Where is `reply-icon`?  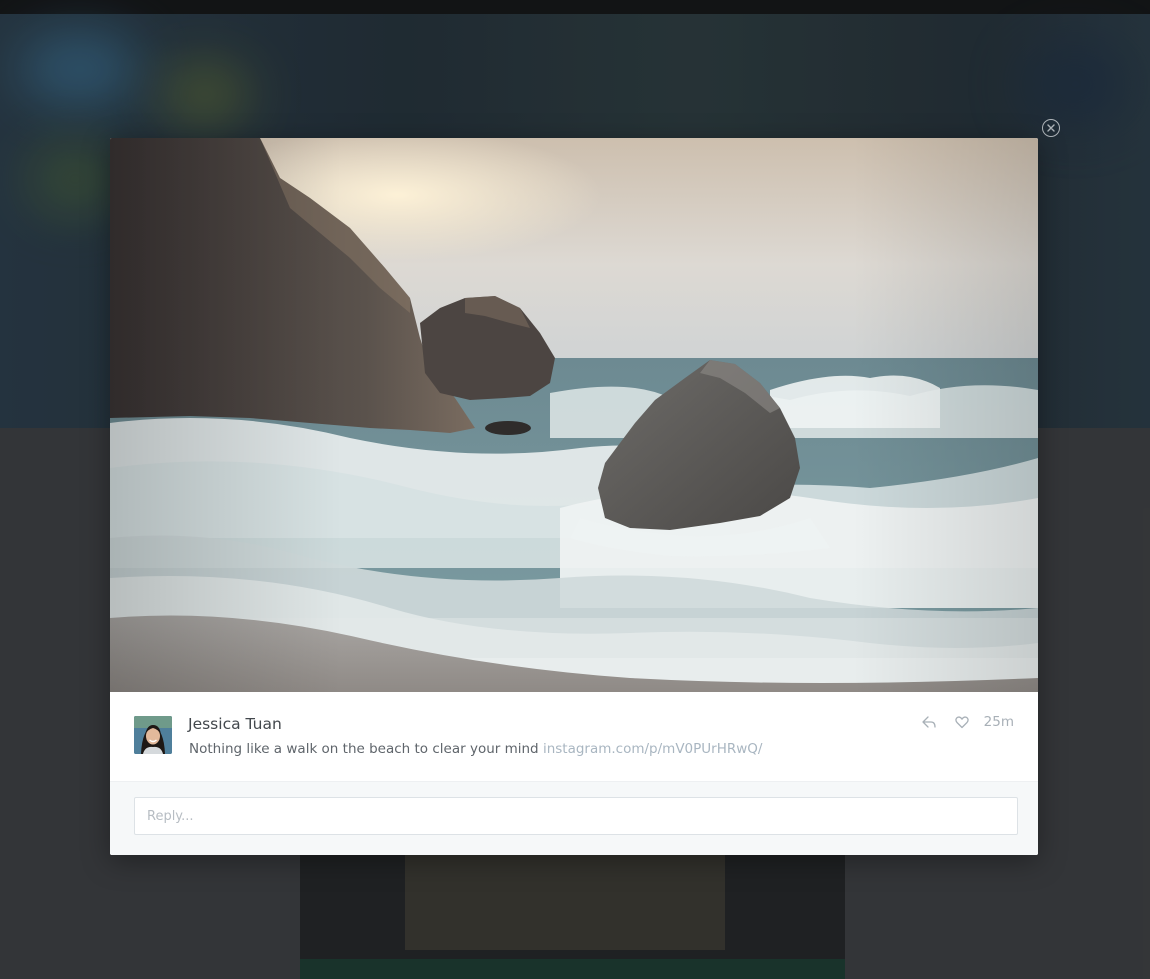
reply-icon is located at coordinates (929, 722).